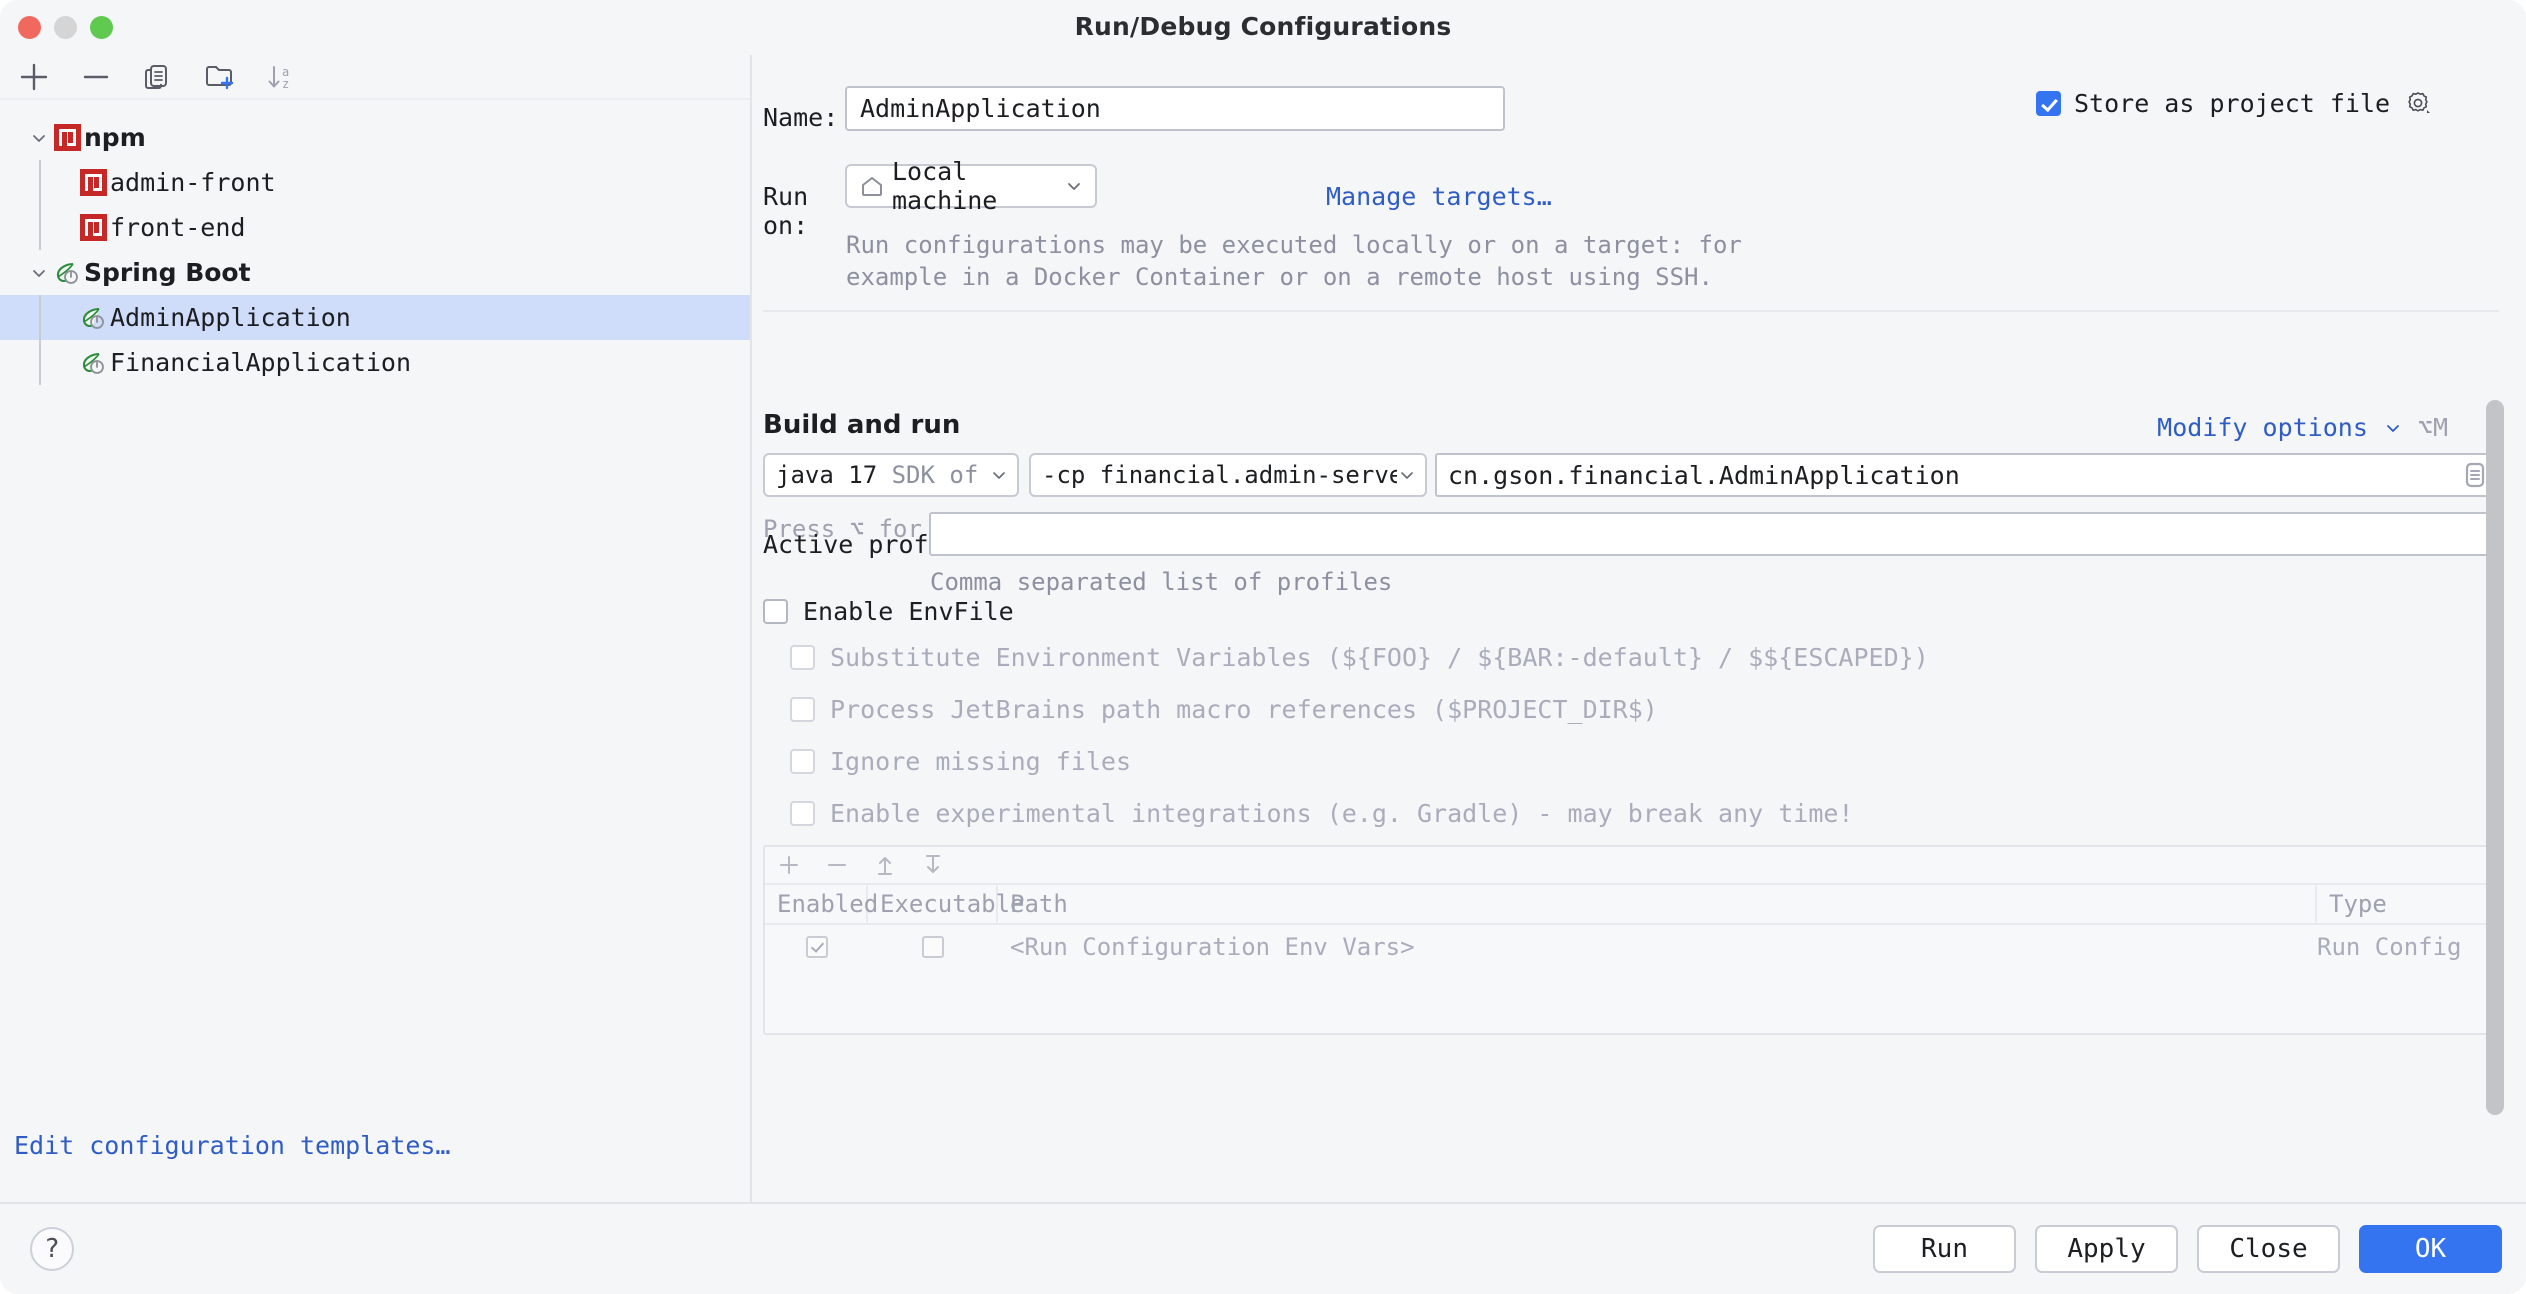 The height and width of the screenshot is (1294, 2526). I want to click on window-title: Run/Debug Configurations, so click(1263, 26).